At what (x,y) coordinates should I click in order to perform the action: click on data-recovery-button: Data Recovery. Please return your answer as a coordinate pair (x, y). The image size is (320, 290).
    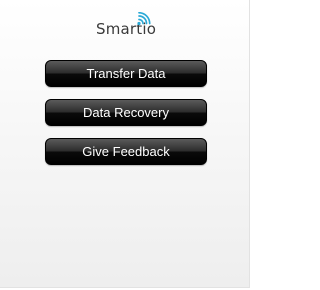
    Looking at the image, I should click on (126, 112).